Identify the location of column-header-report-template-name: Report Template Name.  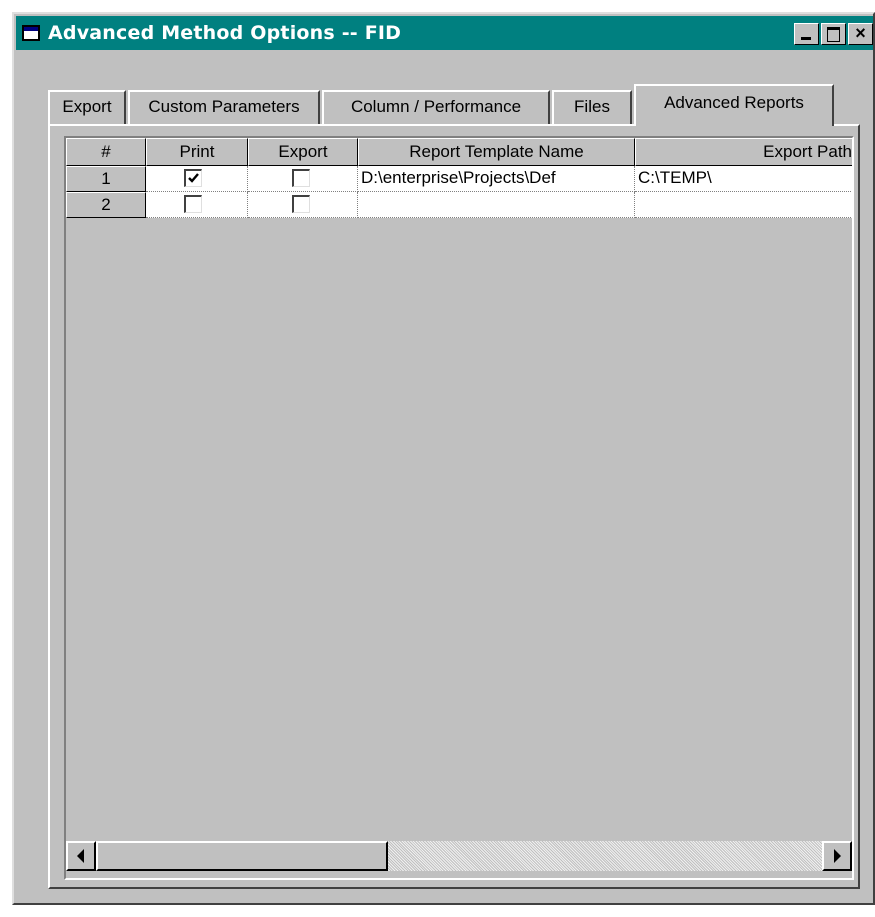
(496, 152).